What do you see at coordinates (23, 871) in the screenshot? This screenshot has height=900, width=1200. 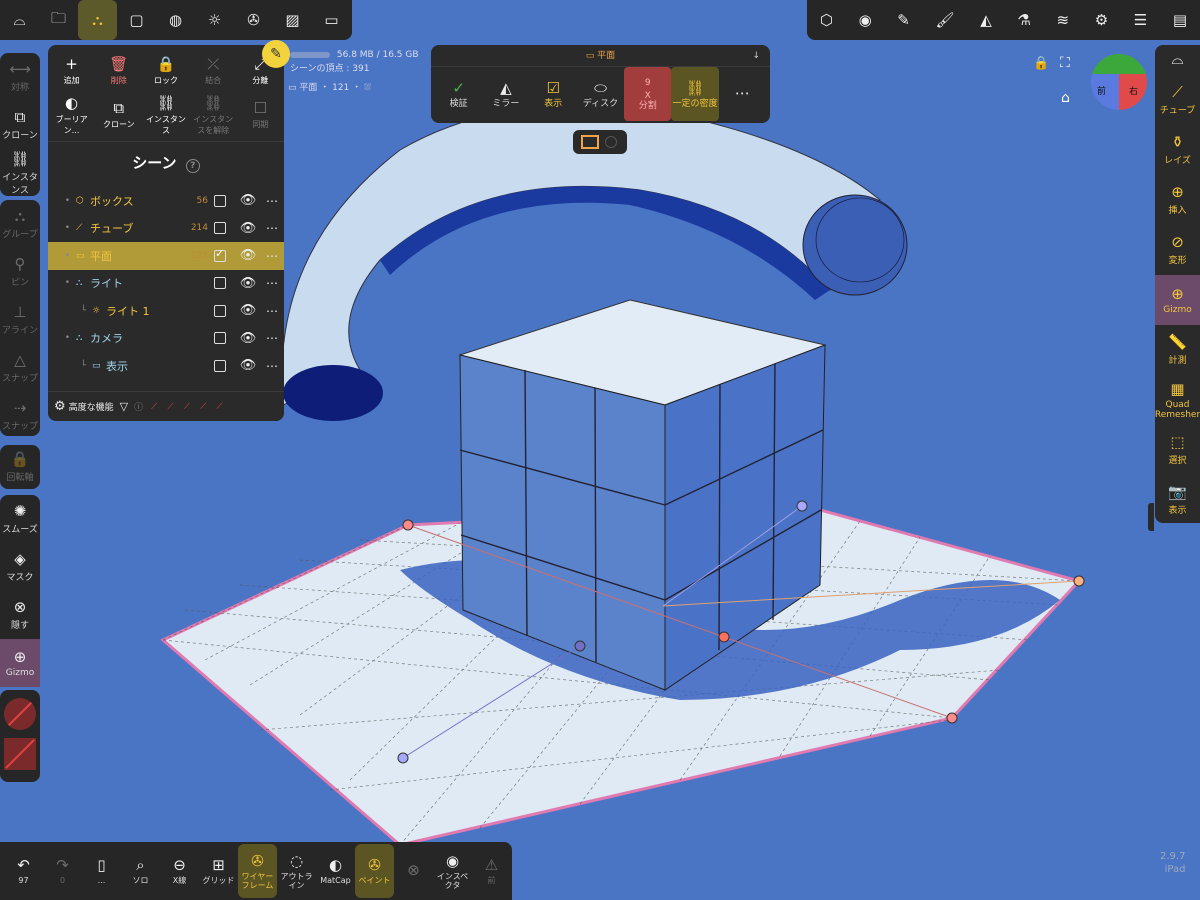 I see `bottom-tool-0: ↶ 97` at bounding box center [23, 871].